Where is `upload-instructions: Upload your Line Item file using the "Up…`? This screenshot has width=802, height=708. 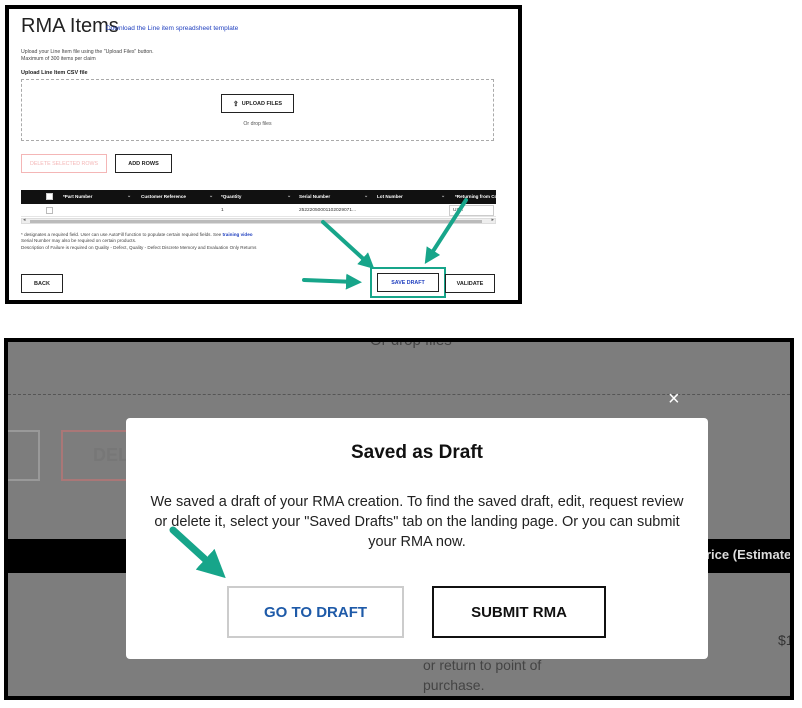
upload-instructions: Upload your Line Item file using the "Up… is located at coordinates (87, 56).